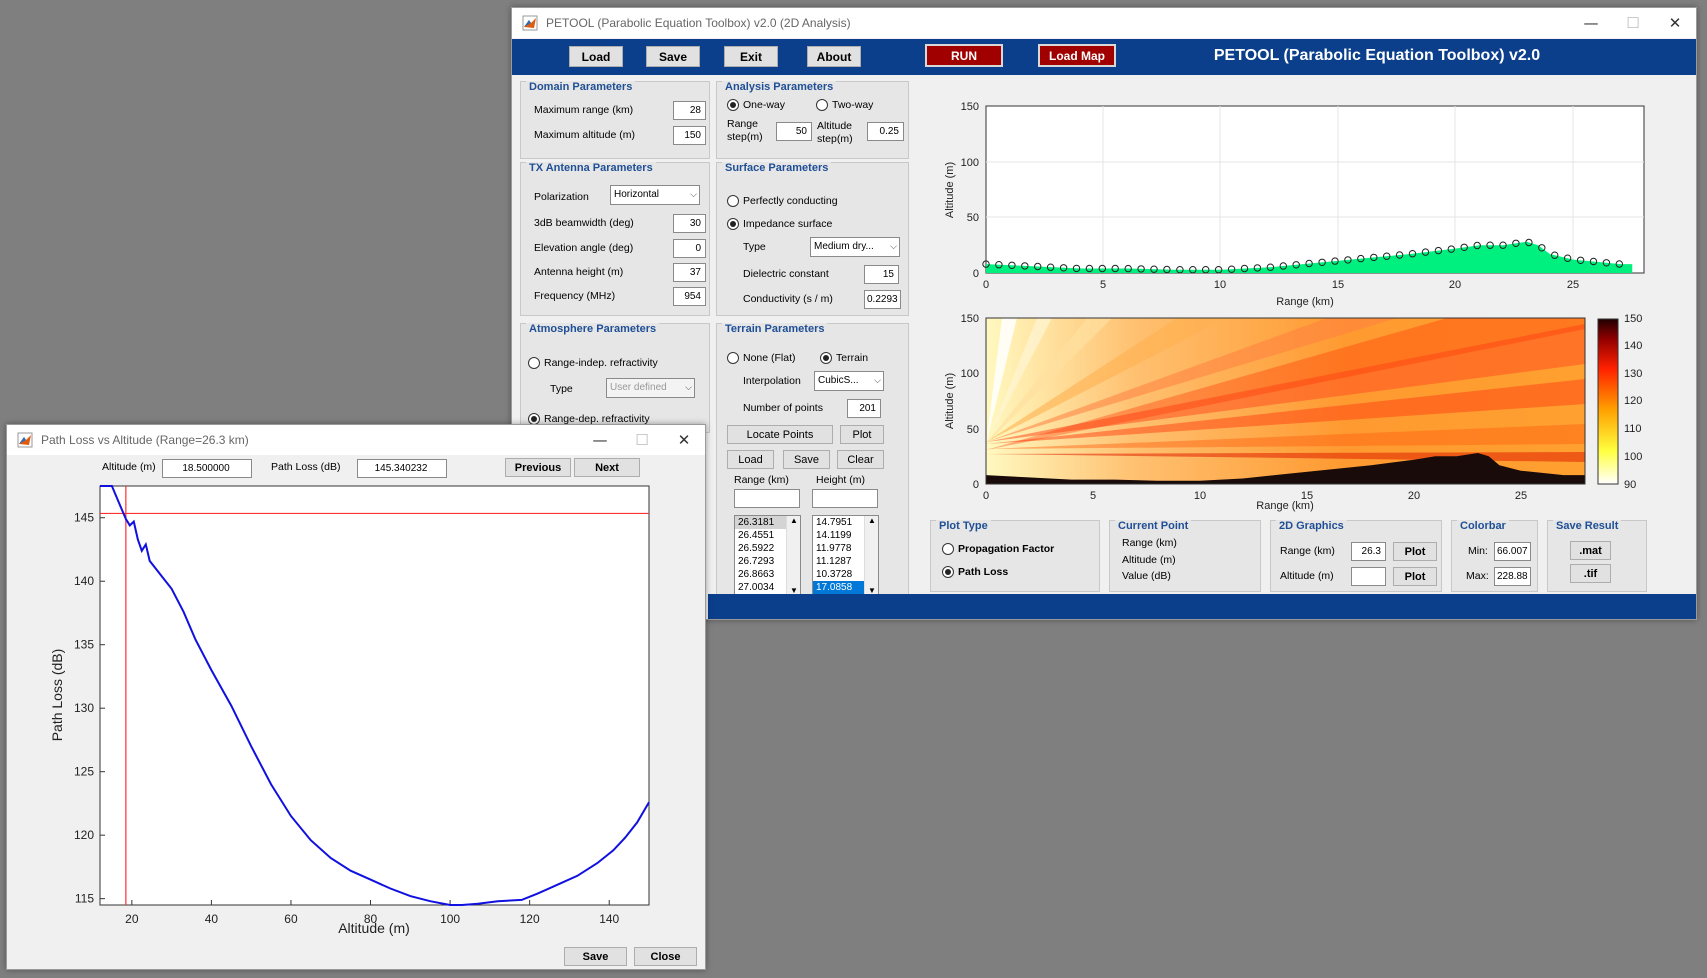  Describe the element at coordinates (374, 928) in the screenshot. I see `chart-x-axis-label: Altitude (m)` at that location.